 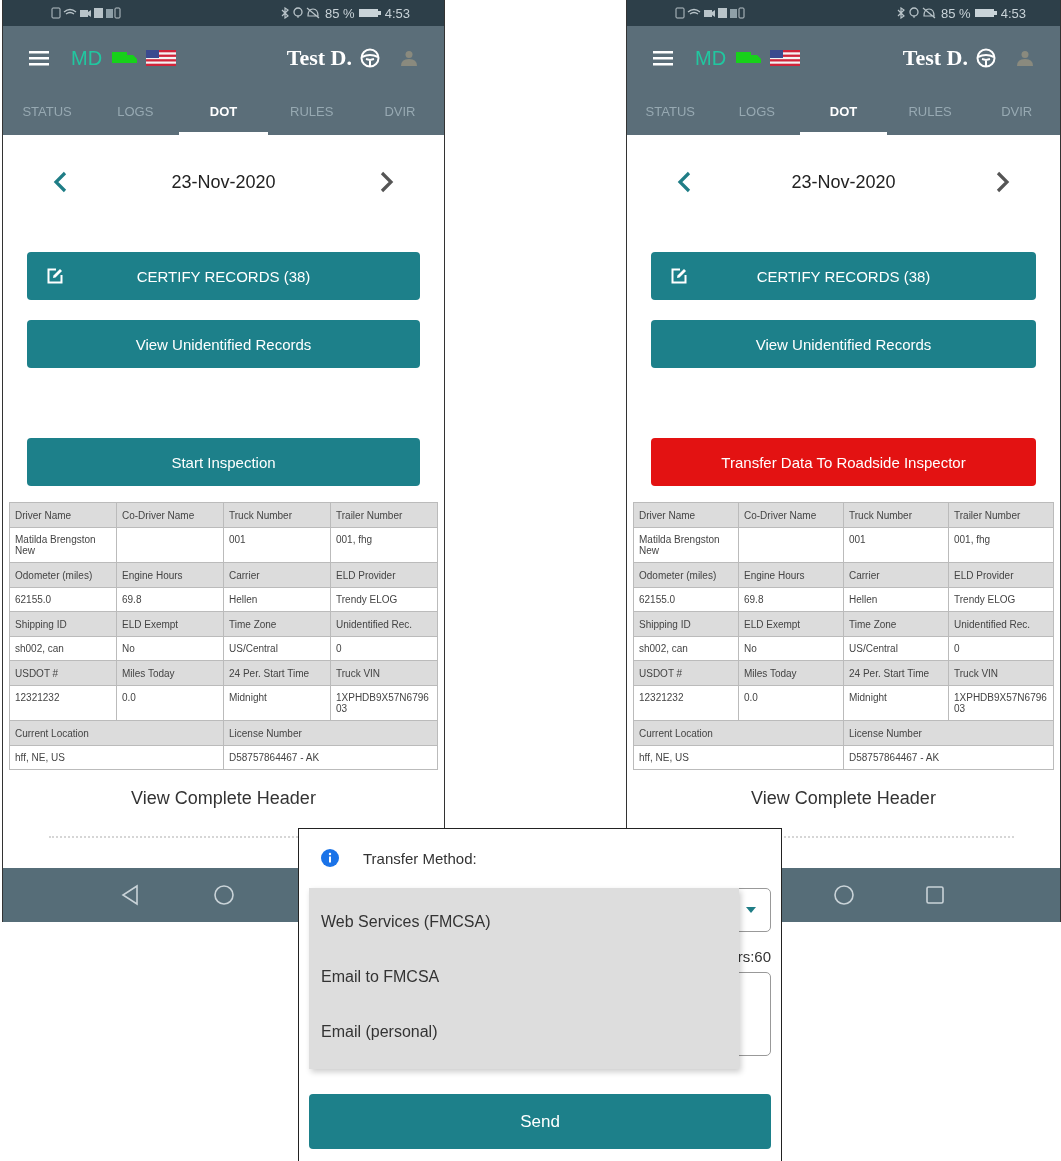 I want to click on back-icon, so click(x=129, y=895).